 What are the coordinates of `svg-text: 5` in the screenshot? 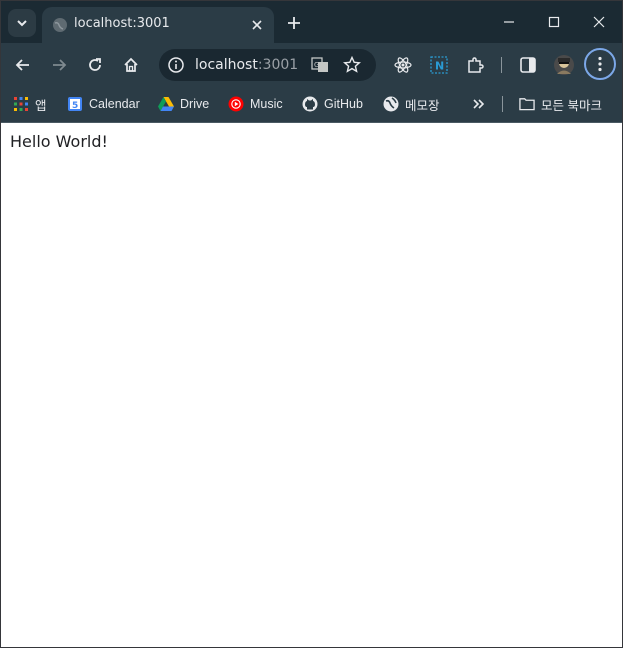 It's located at (75, 106).